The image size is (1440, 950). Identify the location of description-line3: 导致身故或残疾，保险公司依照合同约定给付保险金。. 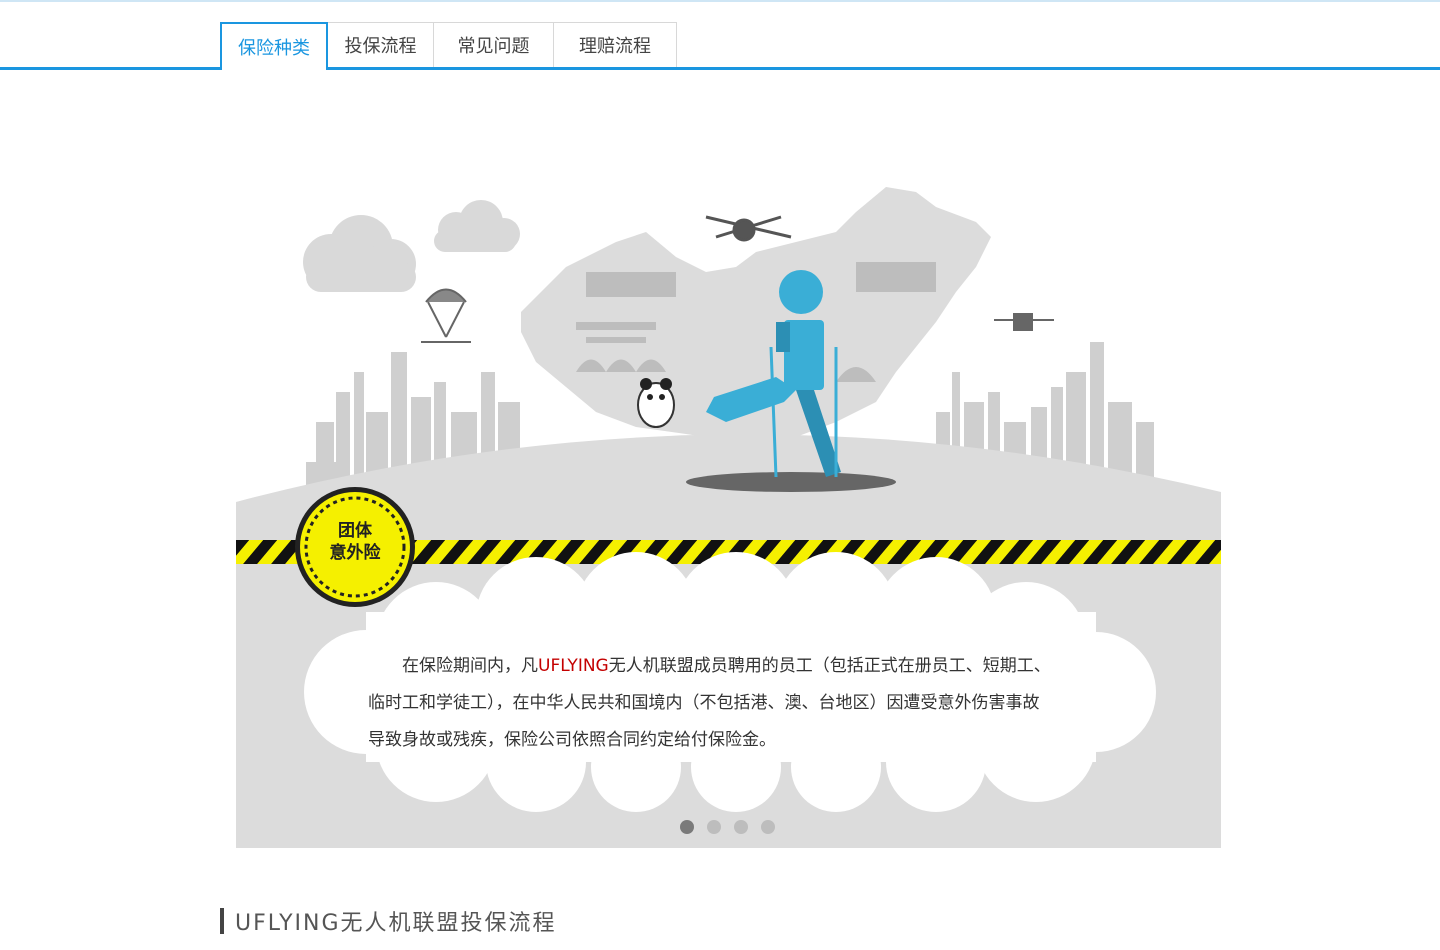
(572, 740).